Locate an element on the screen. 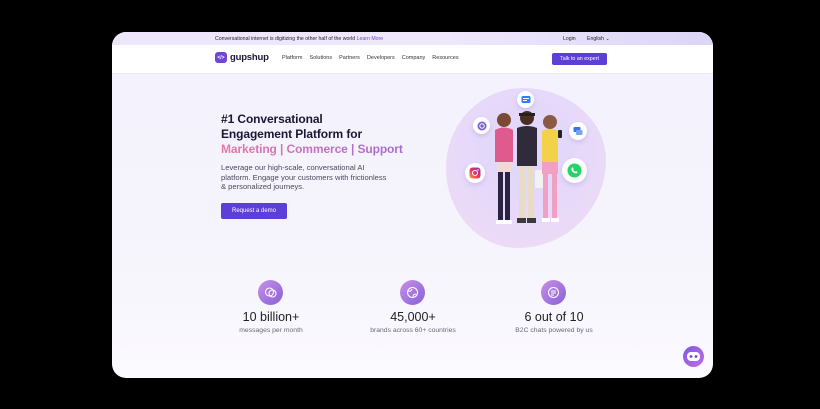 This screenshot has width=820, height=409. language-label: English is located at coordinates (596, 38).